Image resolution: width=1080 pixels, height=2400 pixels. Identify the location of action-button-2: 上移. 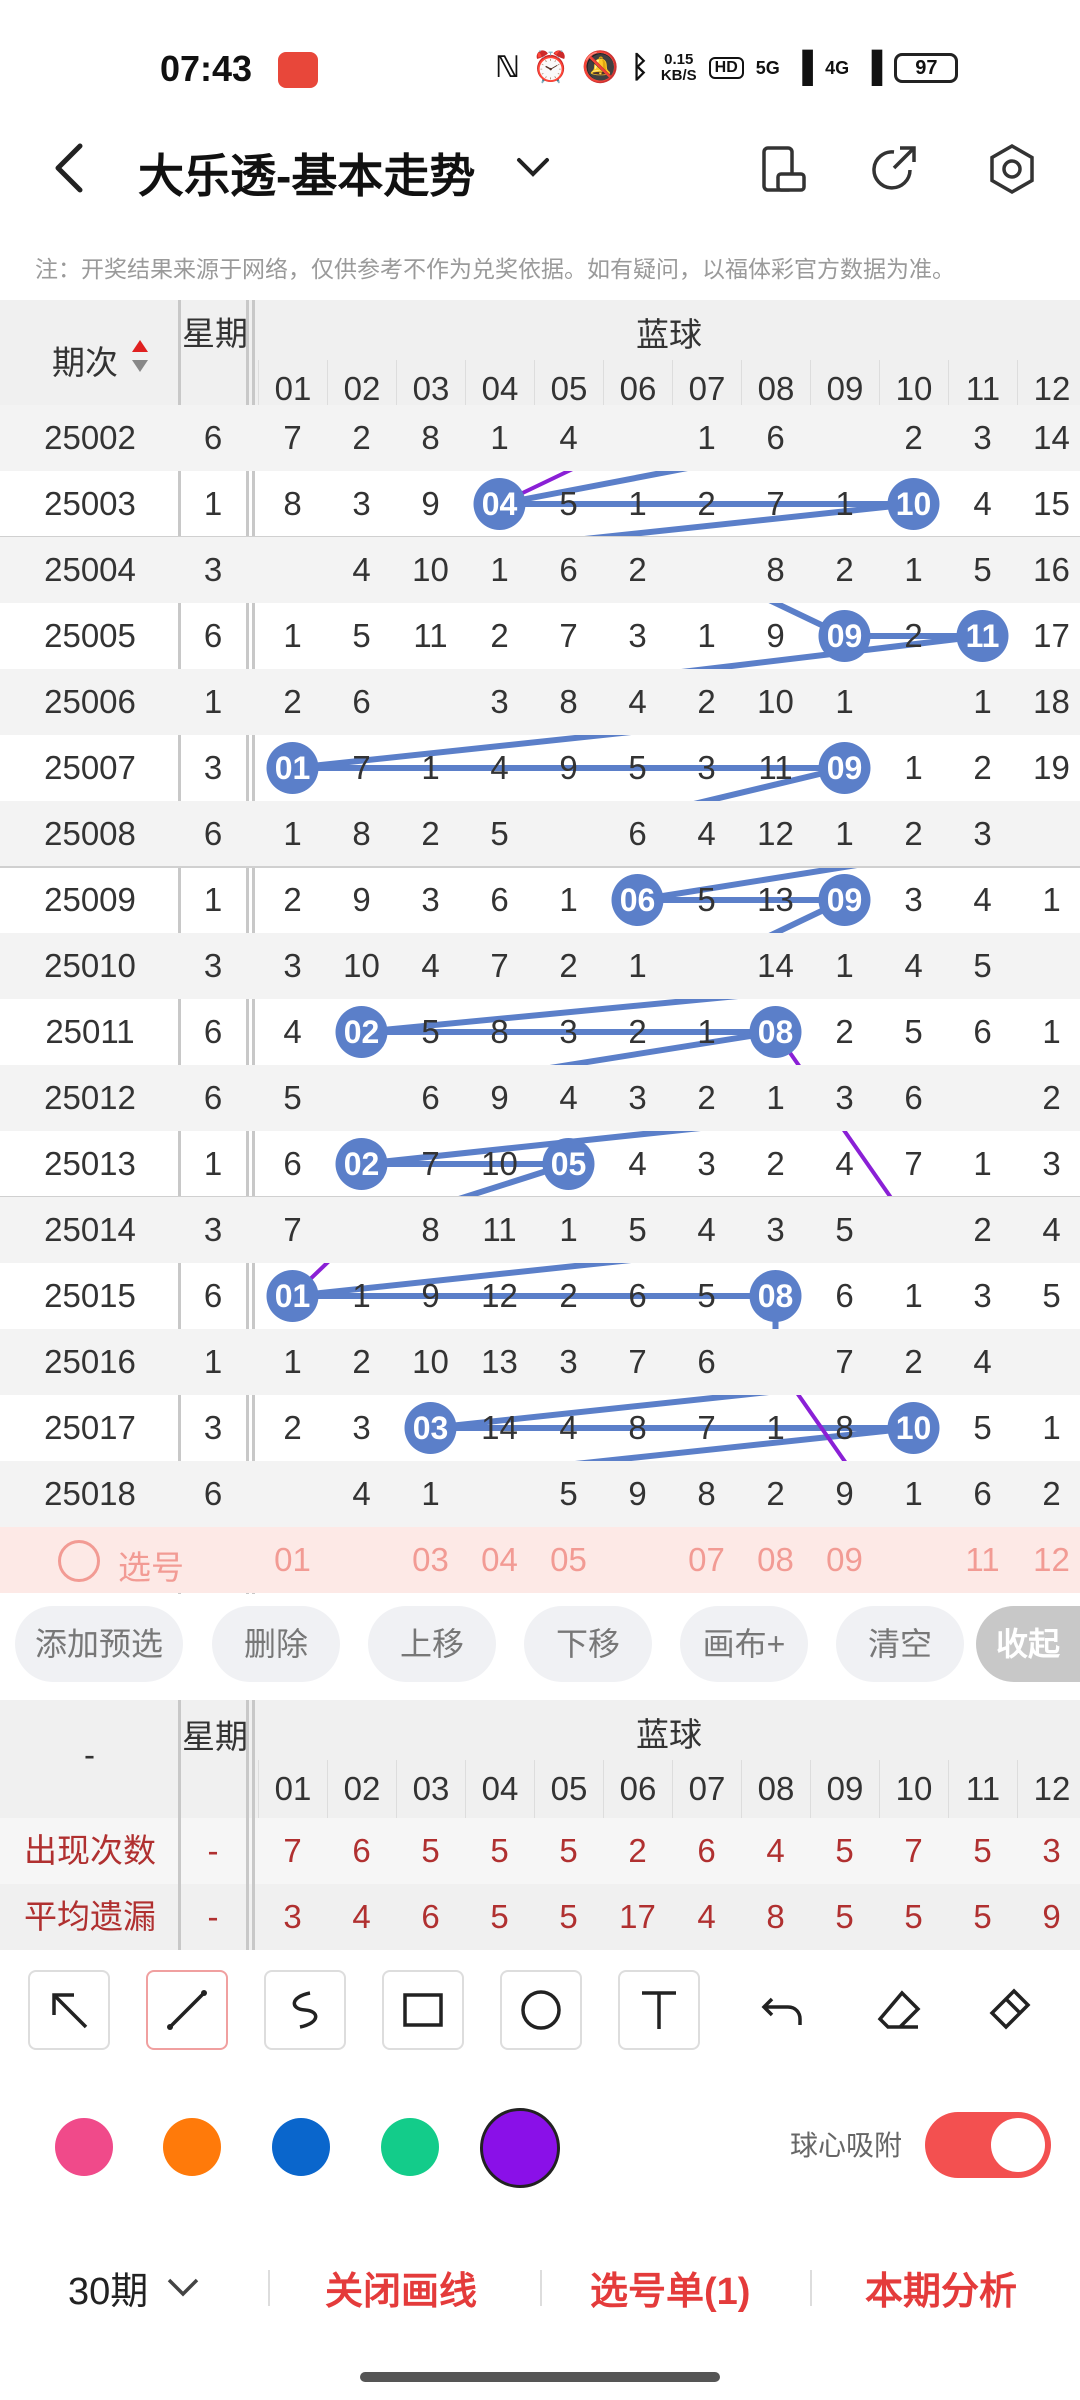
(432, 1644).